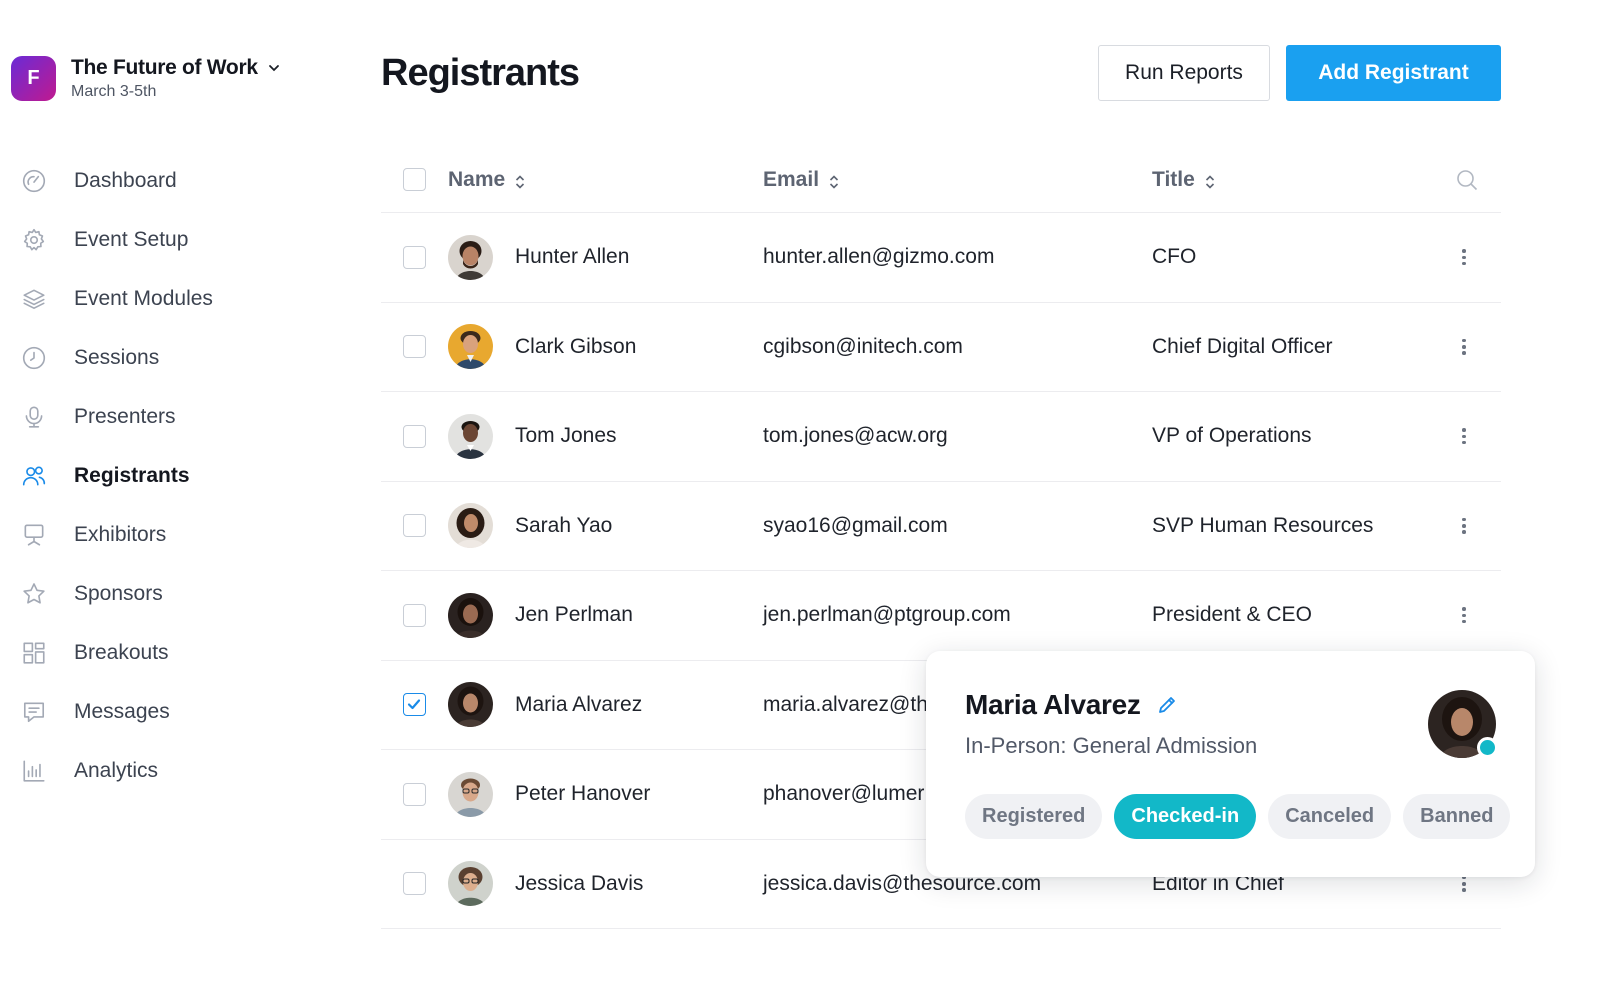 The image size is (1600, 994). What do you see at coordinates (579, 883) in the screenshot?
I see `registrant-name: Jessica Davis` at bounding box center [579, 883].